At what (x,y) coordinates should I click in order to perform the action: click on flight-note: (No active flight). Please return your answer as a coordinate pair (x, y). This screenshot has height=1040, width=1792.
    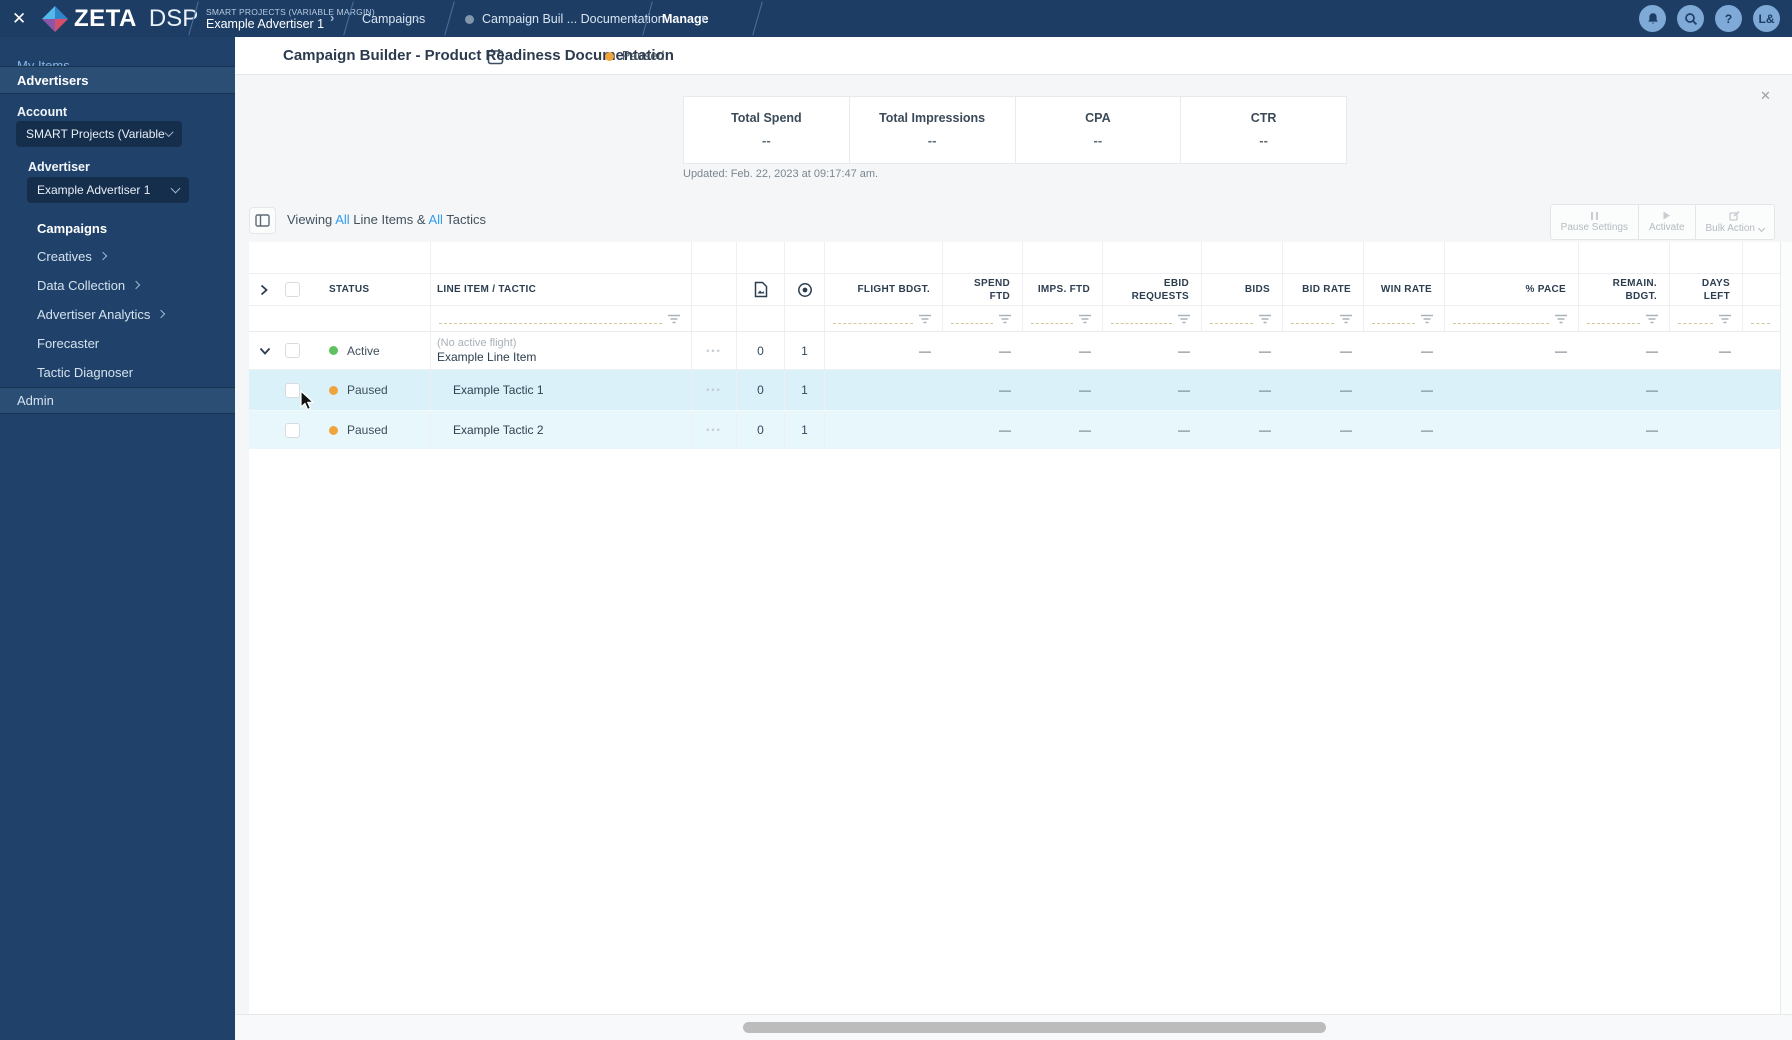
    Looking at the image, I should click on (477, 343).